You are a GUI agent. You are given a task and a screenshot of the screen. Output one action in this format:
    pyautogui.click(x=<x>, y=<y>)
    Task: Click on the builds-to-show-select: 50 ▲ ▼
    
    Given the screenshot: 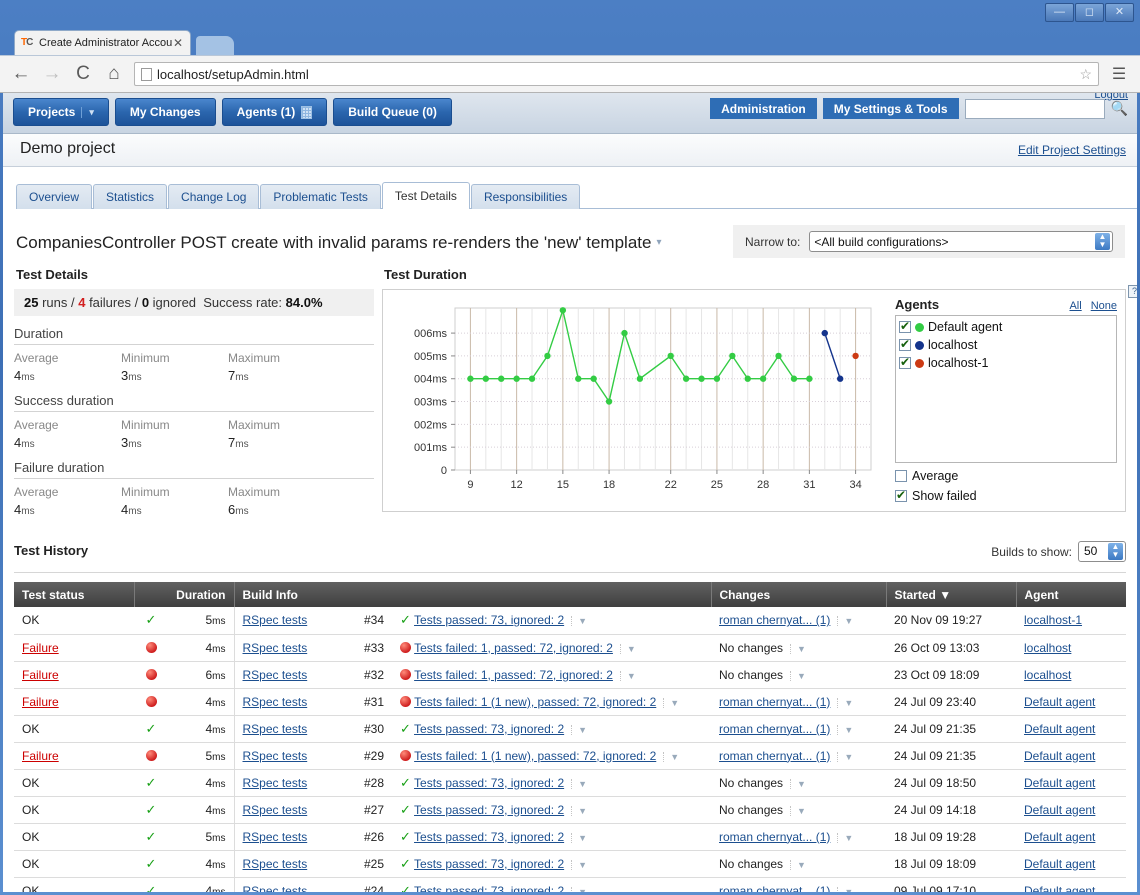 What is the action you would take?
    pyautogui.click(x=1102, y=551)
    